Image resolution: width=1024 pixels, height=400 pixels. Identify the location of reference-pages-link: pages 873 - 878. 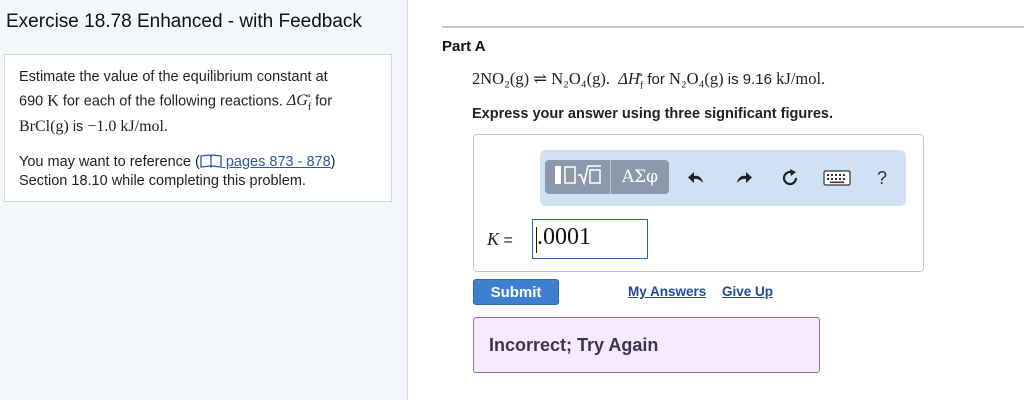
(276, 162).